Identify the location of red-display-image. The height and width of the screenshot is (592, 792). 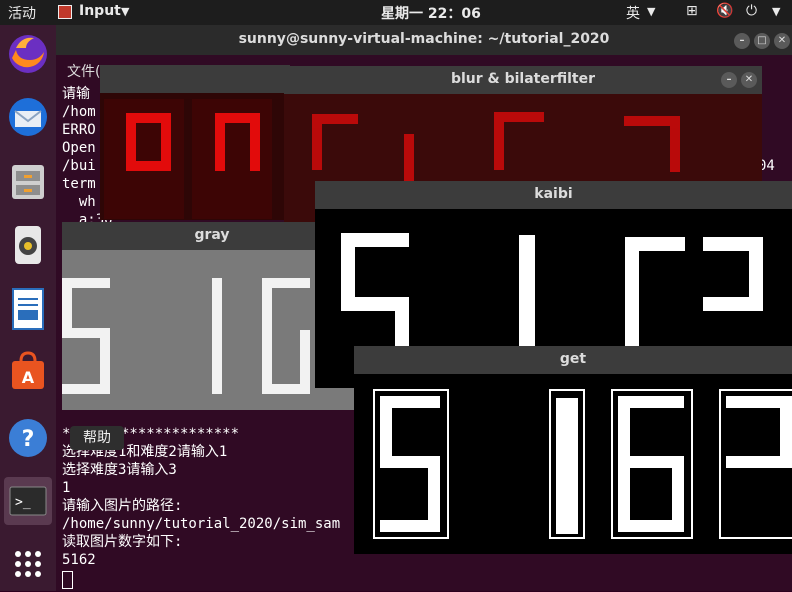
(195, 156).